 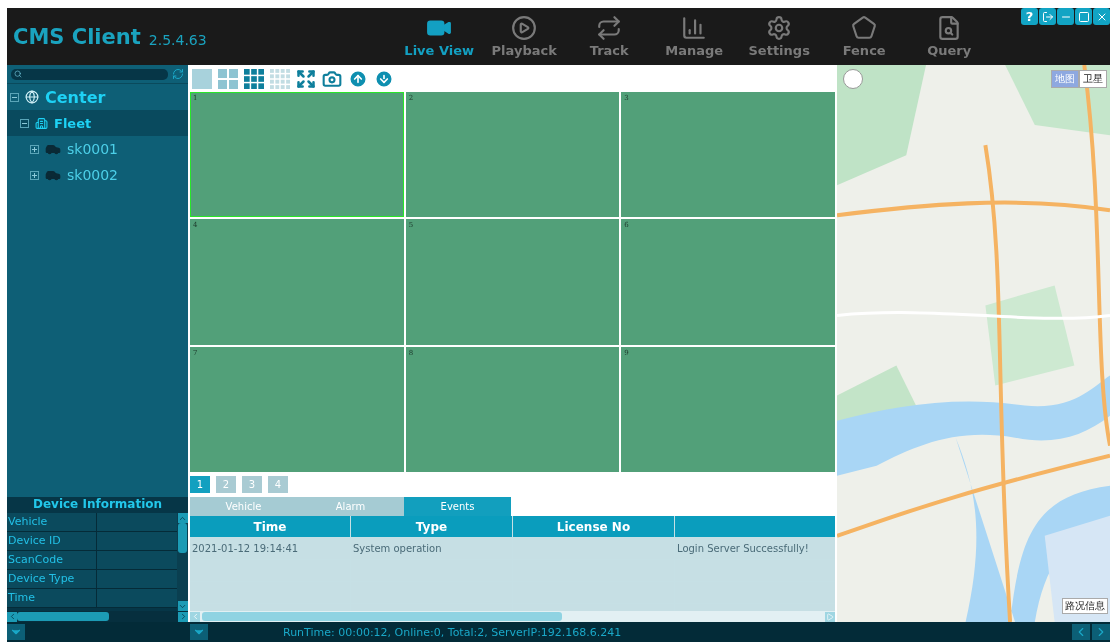 I want to click on nav-tab: Playback, so click(x=524, y=36).